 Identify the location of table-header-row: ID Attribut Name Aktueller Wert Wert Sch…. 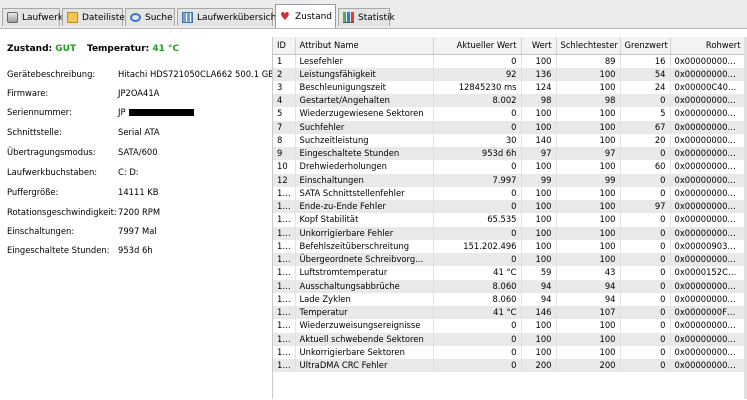
(509, 46).